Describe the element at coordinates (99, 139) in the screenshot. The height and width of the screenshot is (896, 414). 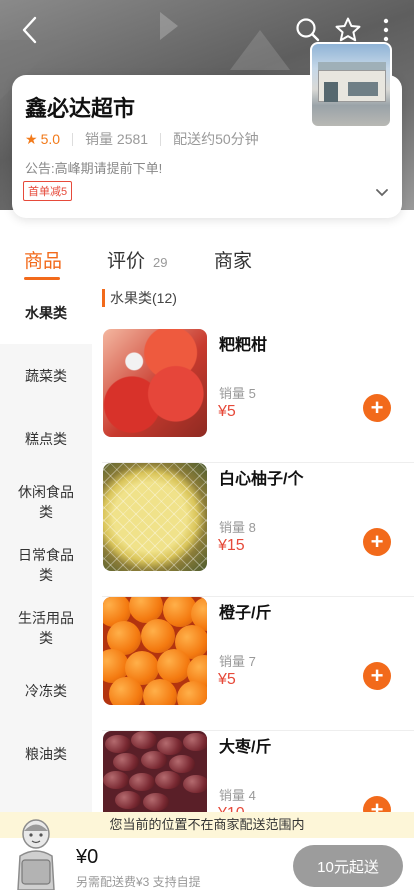
I see `sales-label: 销量` at that location.